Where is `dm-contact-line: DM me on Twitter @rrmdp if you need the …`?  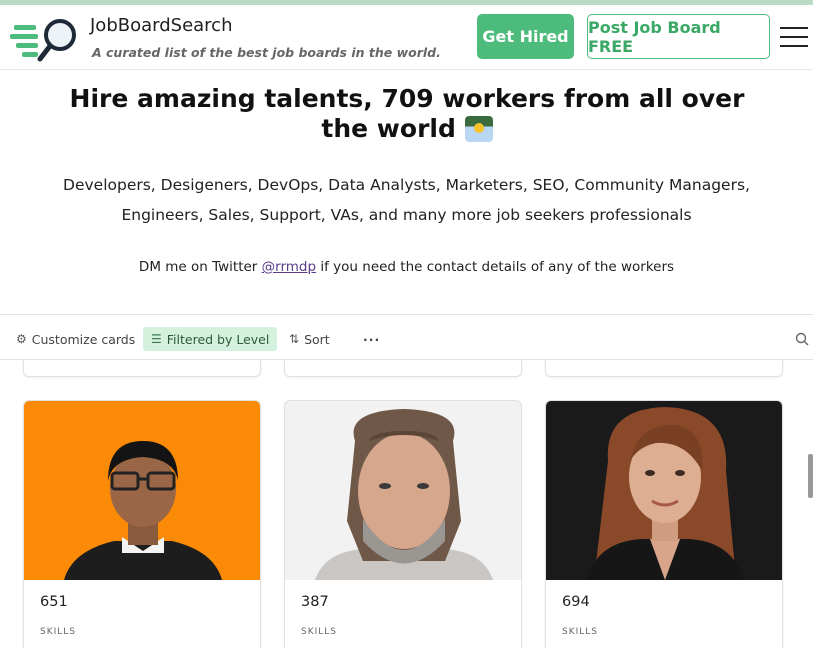
dm-contact-line: DM me on Twitter @rrmdp if you need the … is located at coordinates (406, 267).